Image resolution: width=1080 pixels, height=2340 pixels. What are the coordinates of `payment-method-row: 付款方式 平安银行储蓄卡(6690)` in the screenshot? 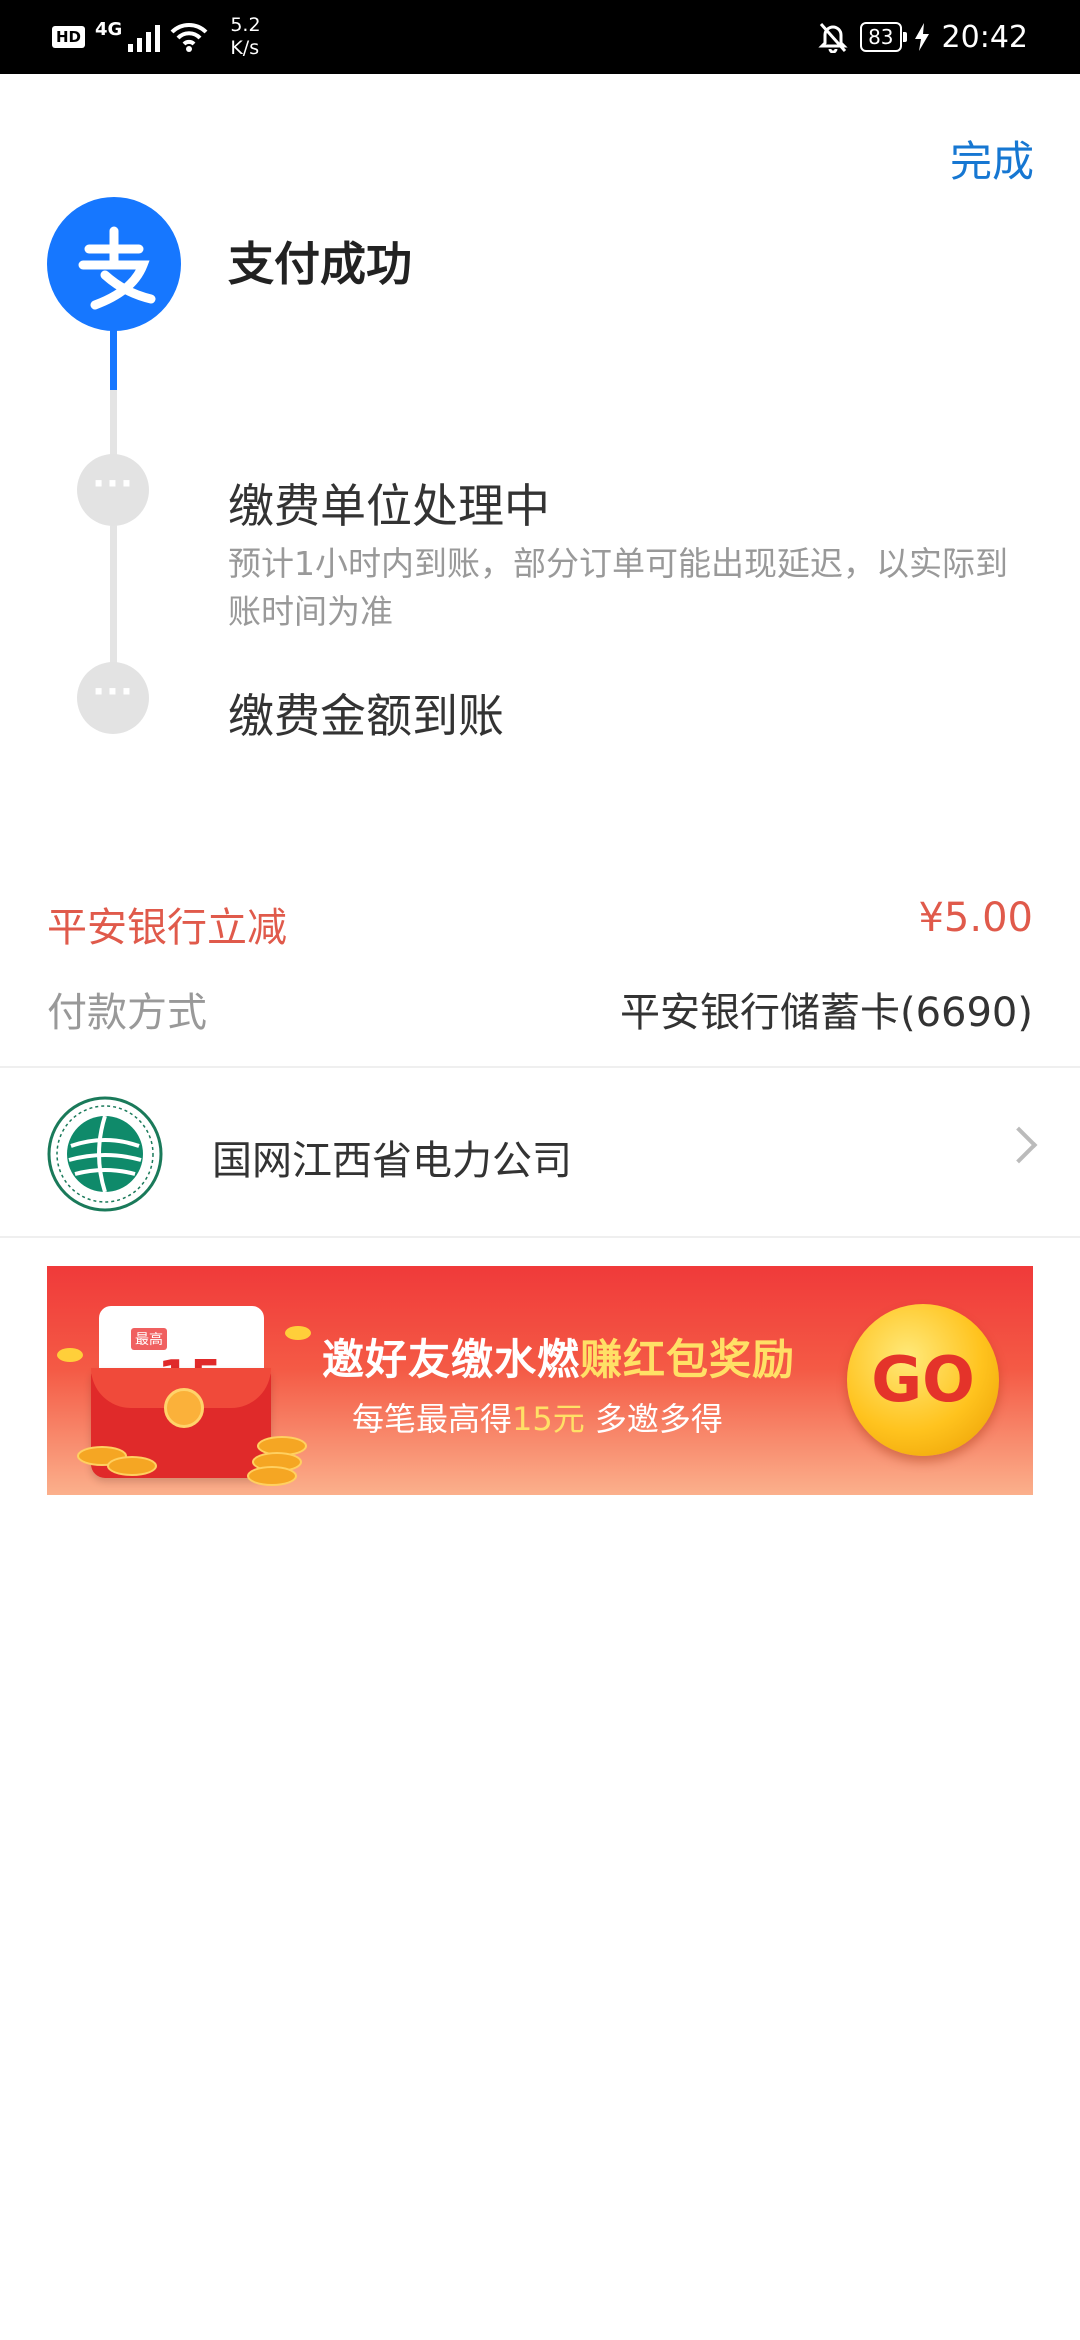 It's located at (540, 1009).